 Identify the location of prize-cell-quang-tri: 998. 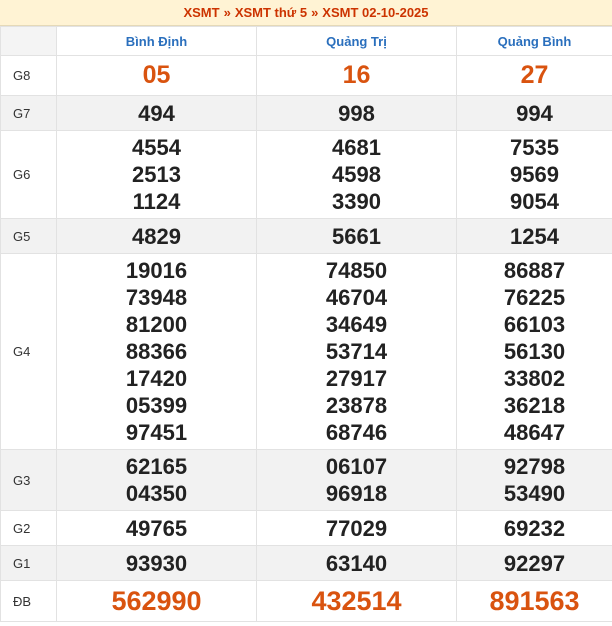
(356, 113).